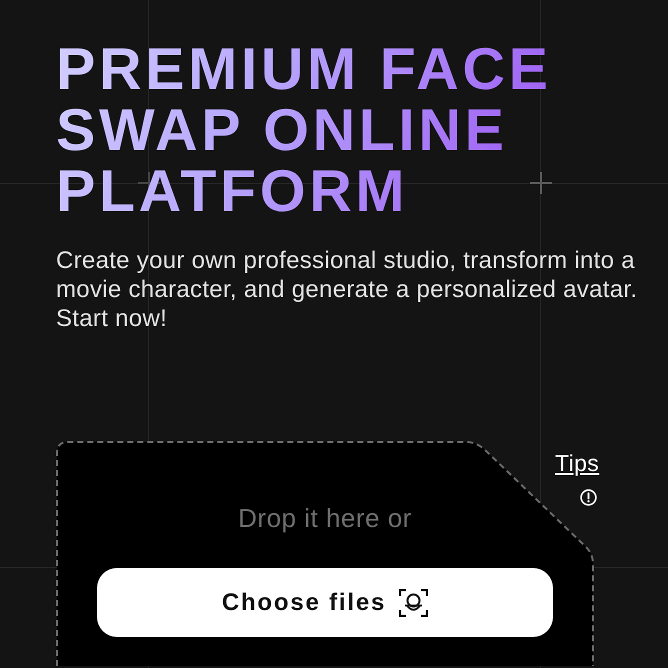 The image size is (668, 668). Describe the element at coordinates (577, 463) in the screenshot. I see `tips-link: Tips` at that location.